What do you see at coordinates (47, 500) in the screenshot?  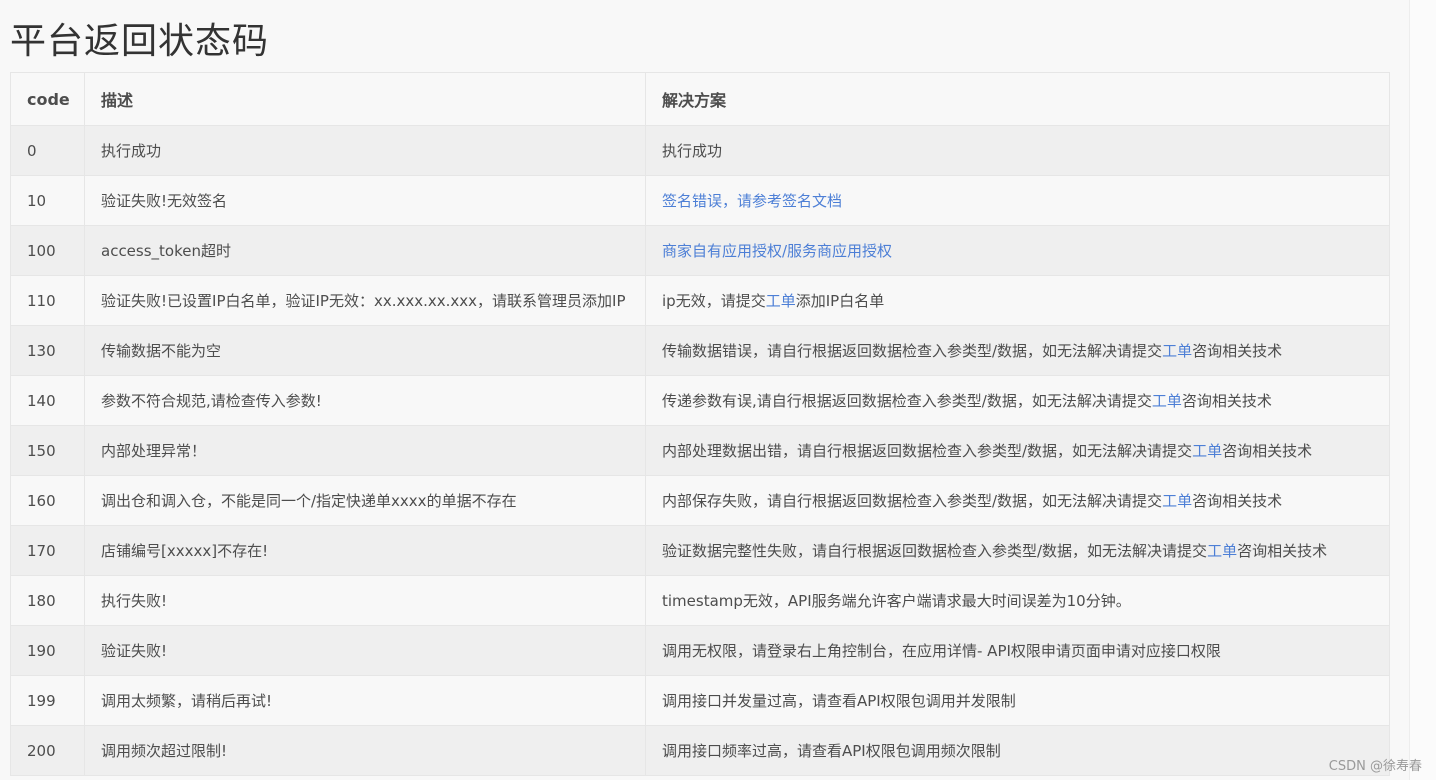 I see `cell-code: 160` at bounding box center [47, 500].